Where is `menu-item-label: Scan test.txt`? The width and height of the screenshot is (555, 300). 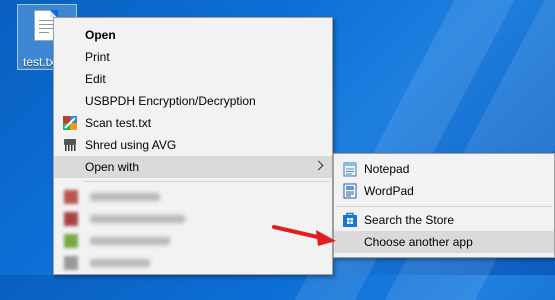 menu-item-label: Scan test.txt is located at coordinates (118, 123).